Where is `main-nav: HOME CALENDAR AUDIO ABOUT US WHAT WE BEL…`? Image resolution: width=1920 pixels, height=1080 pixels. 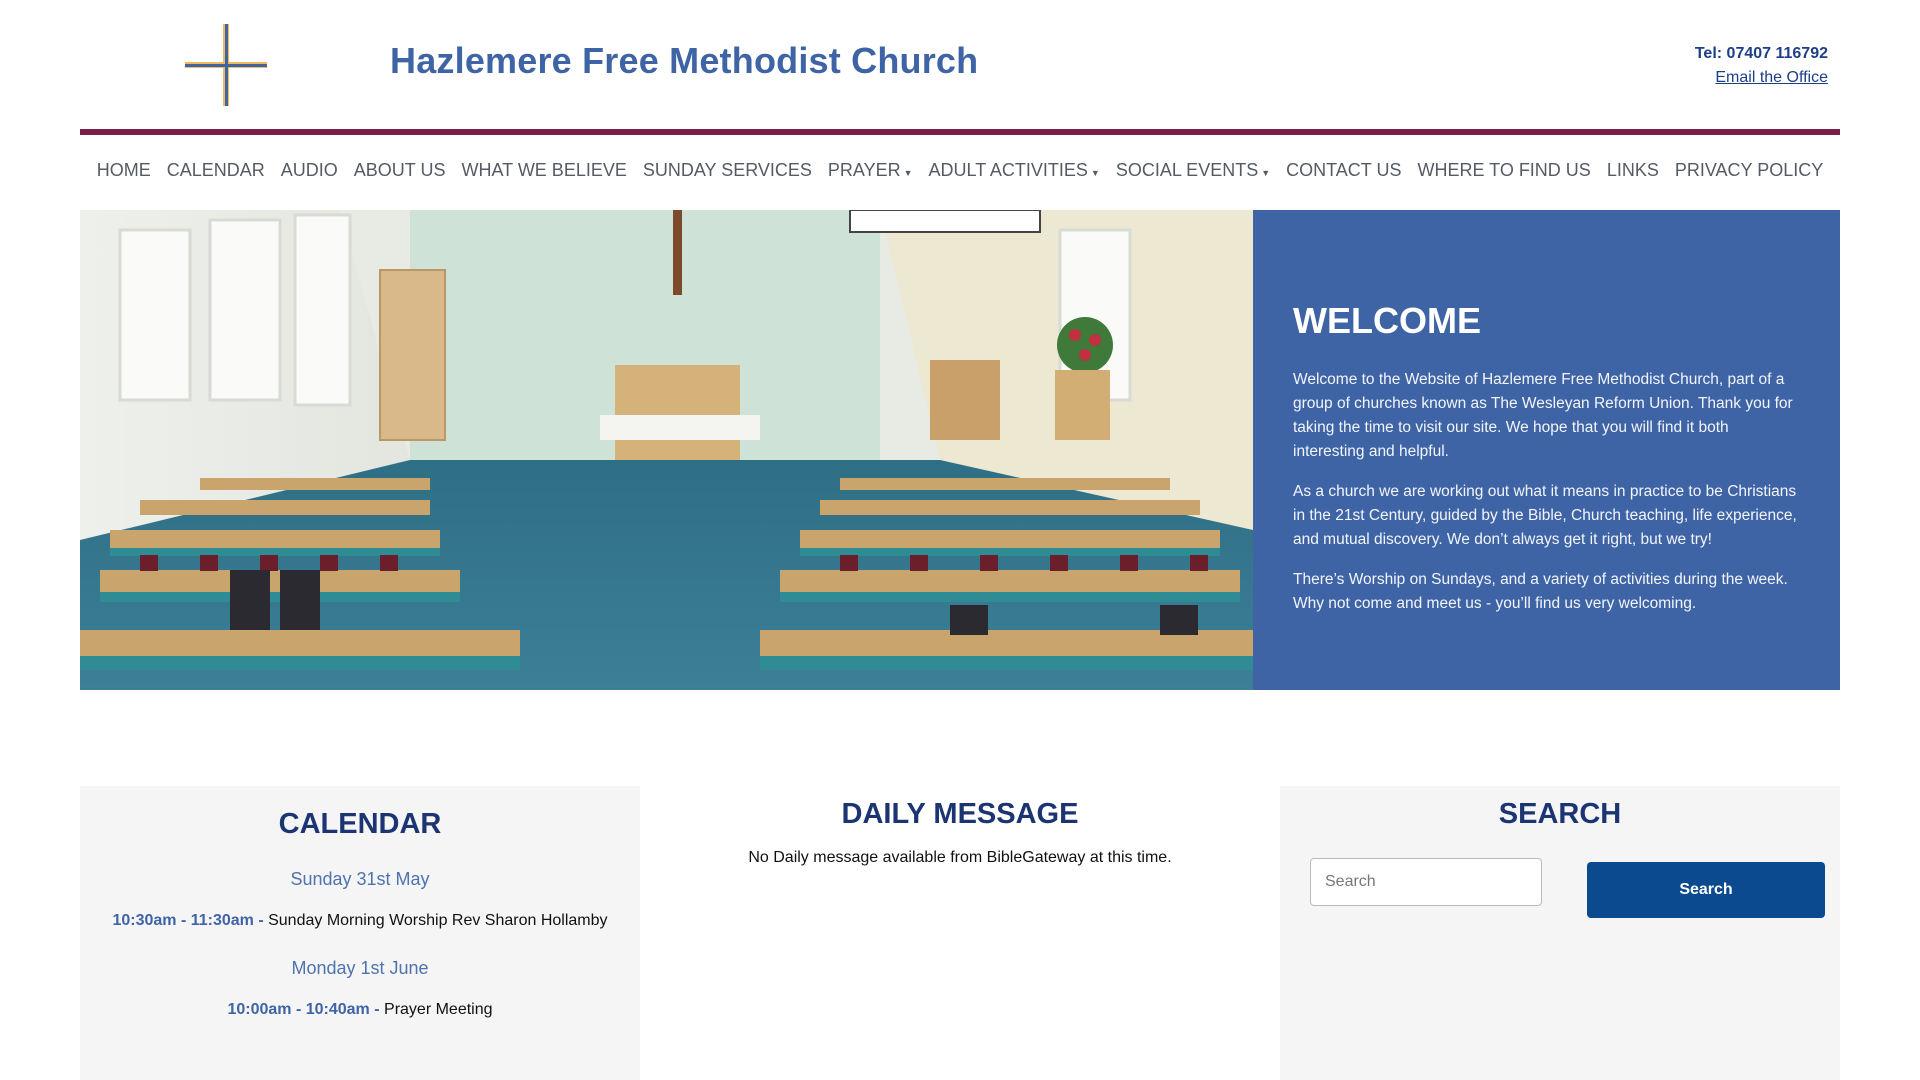 main-nav: HOME CALENDAR AUDIO ABOUT US WHAT WE BEL… is located at coordinates (960, 170).